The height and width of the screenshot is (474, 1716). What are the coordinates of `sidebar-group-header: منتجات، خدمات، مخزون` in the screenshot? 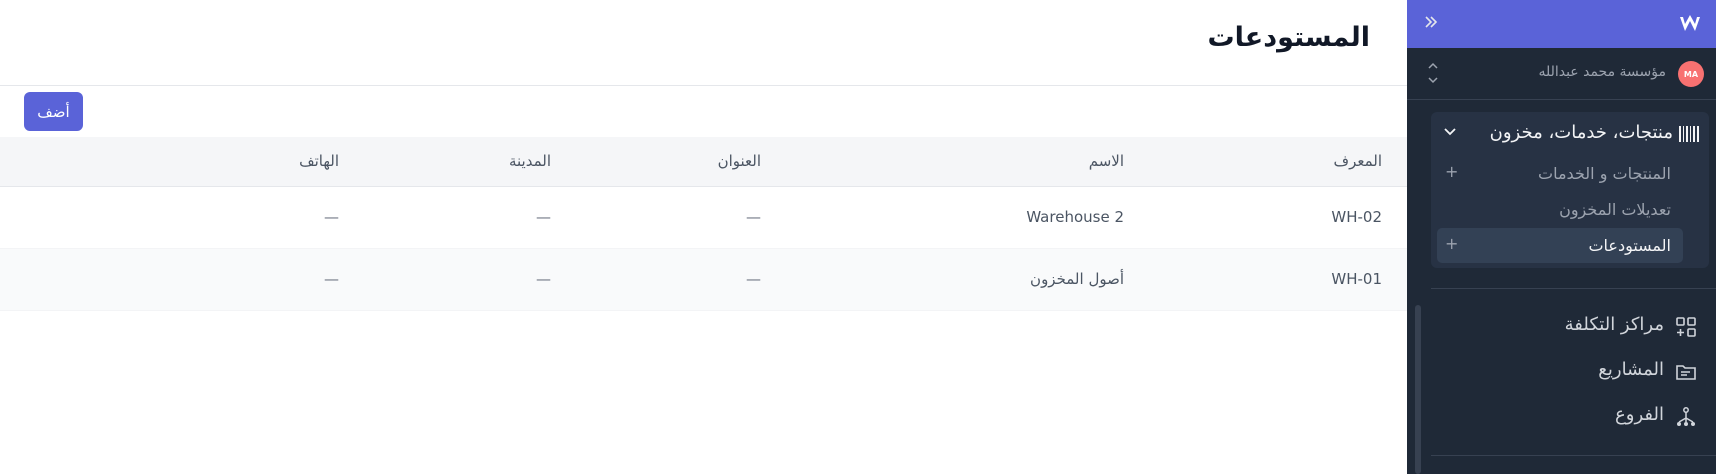 It's located at (1570, 132).